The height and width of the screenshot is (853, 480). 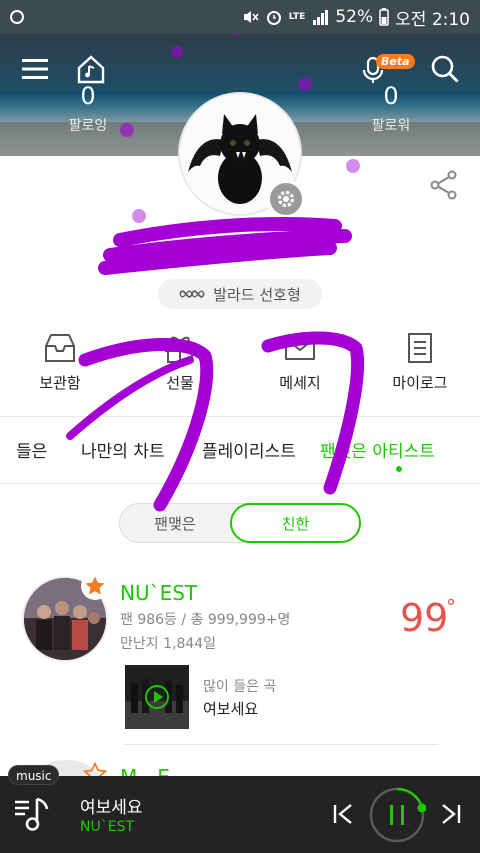 What do you see at coordinates (88, 96) in the screenshot?
I see `following-count: 0` at bounding box center [88, 96].